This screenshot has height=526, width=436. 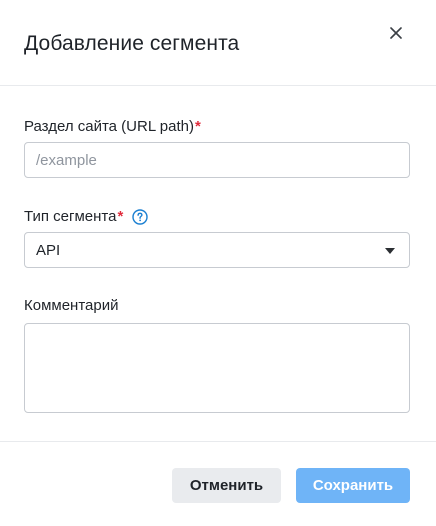 I want to click on comment-label-text: Комментарий, so click(x=71, y=305).